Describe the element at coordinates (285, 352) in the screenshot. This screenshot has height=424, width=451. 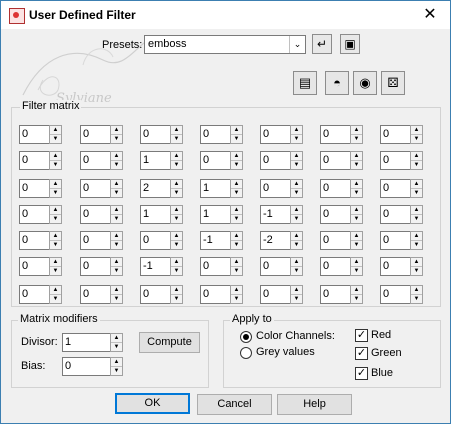
I see `grey-values-label: Grey values` at that location.